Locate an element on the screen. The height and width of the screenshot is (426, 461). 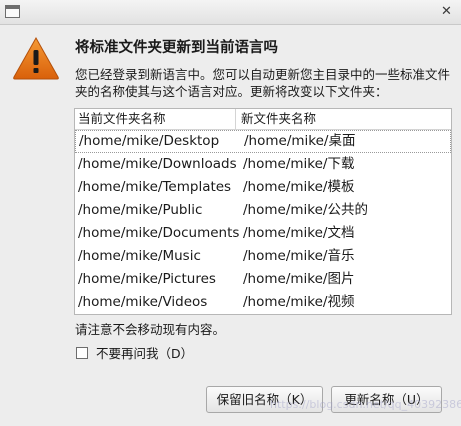
table-row: /home/mike/Downloads/home/mike/下载 is located at coordinates (263, 164).